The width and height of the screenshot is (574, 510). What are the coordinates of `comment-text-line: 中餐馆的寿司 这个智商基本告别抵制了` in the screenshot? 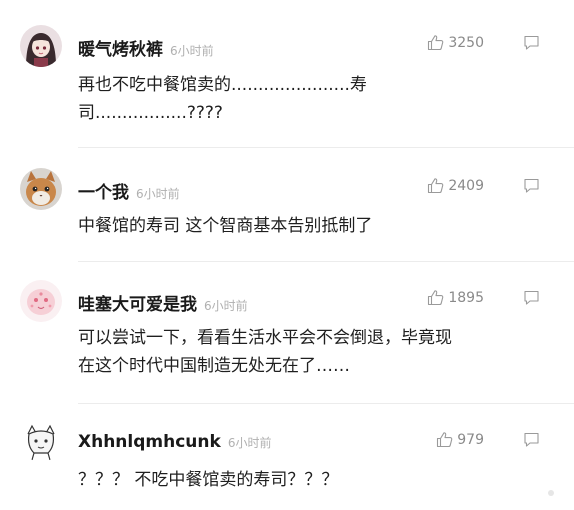 It's located at (225, 226).